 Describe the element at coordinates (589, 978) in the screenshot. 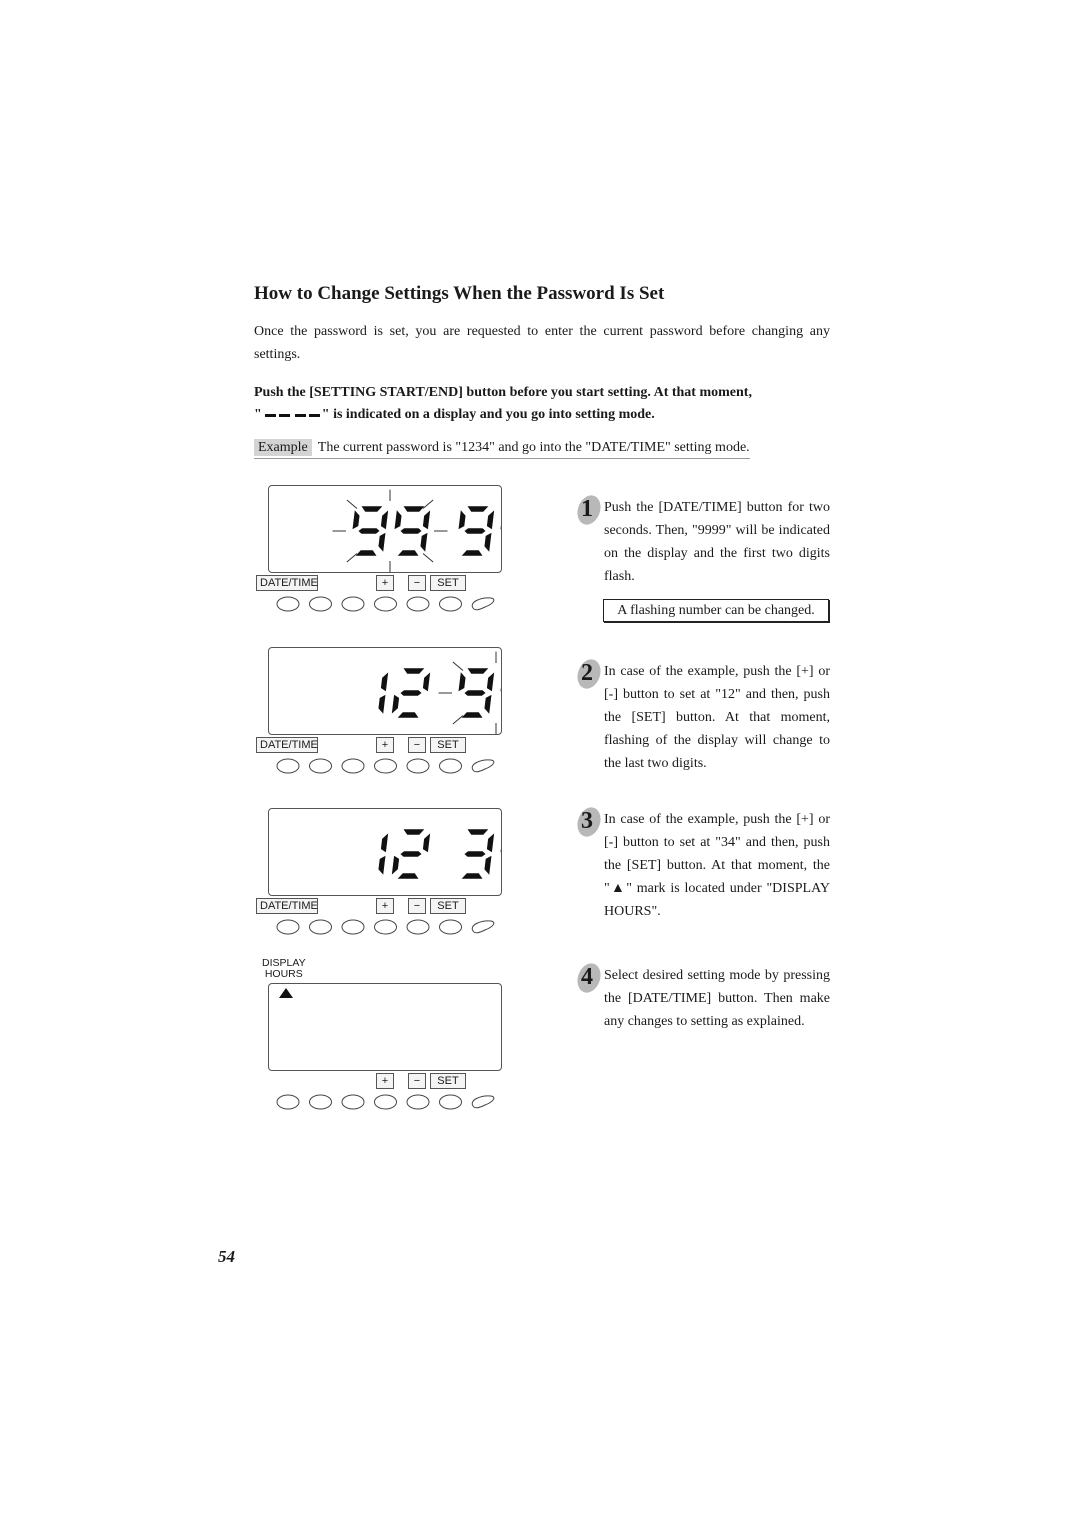

I see `step-number-badge: 4` at that location.